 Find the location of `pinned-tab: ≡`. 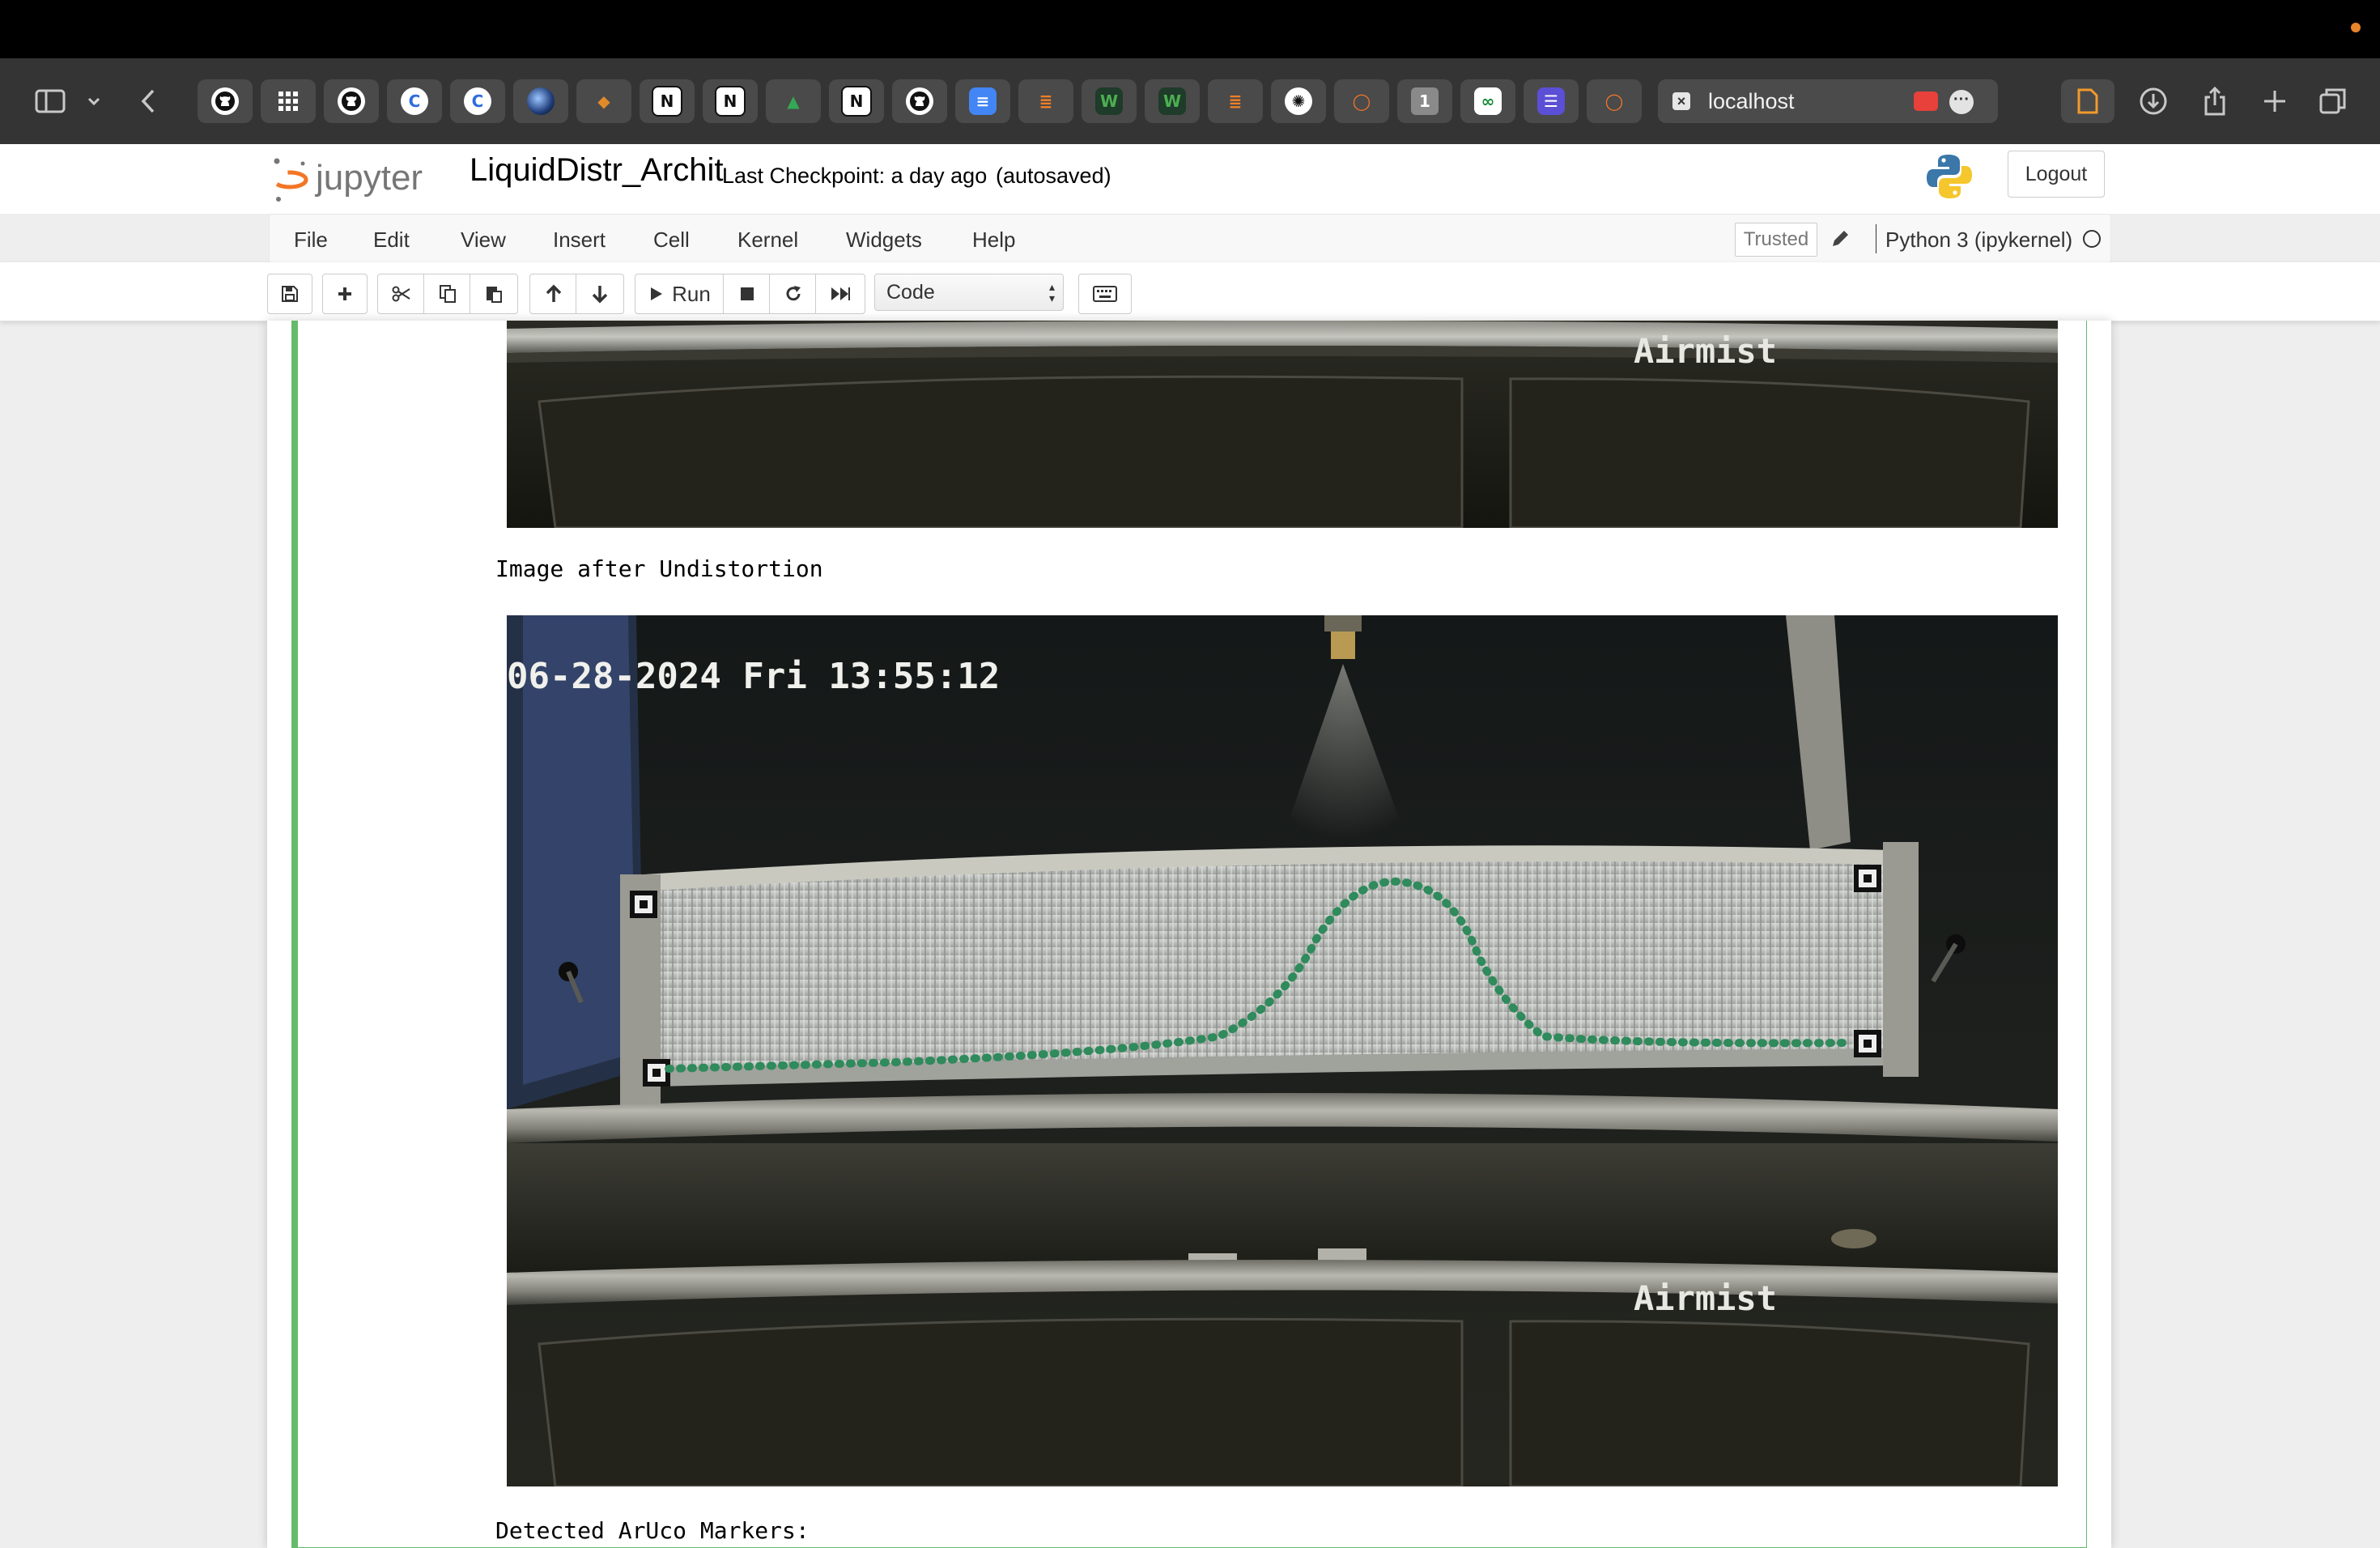

pinned-tab: ≡ is located at coordinates (983, 101).